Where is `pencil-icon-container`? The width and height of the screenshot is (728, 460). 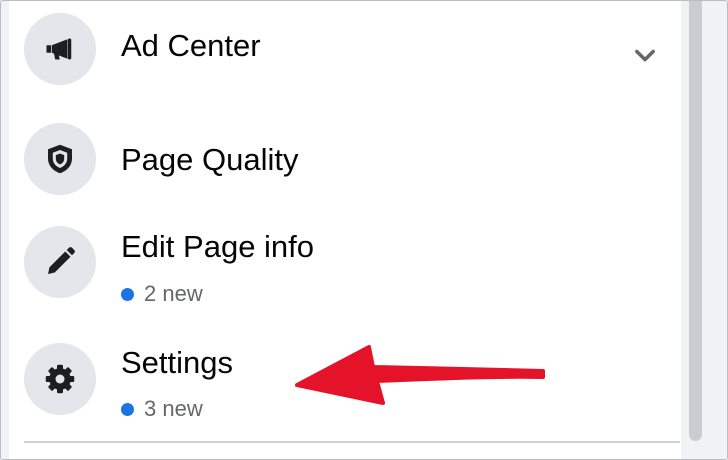
pencil-icon-container is located at coordinates (60, 262).